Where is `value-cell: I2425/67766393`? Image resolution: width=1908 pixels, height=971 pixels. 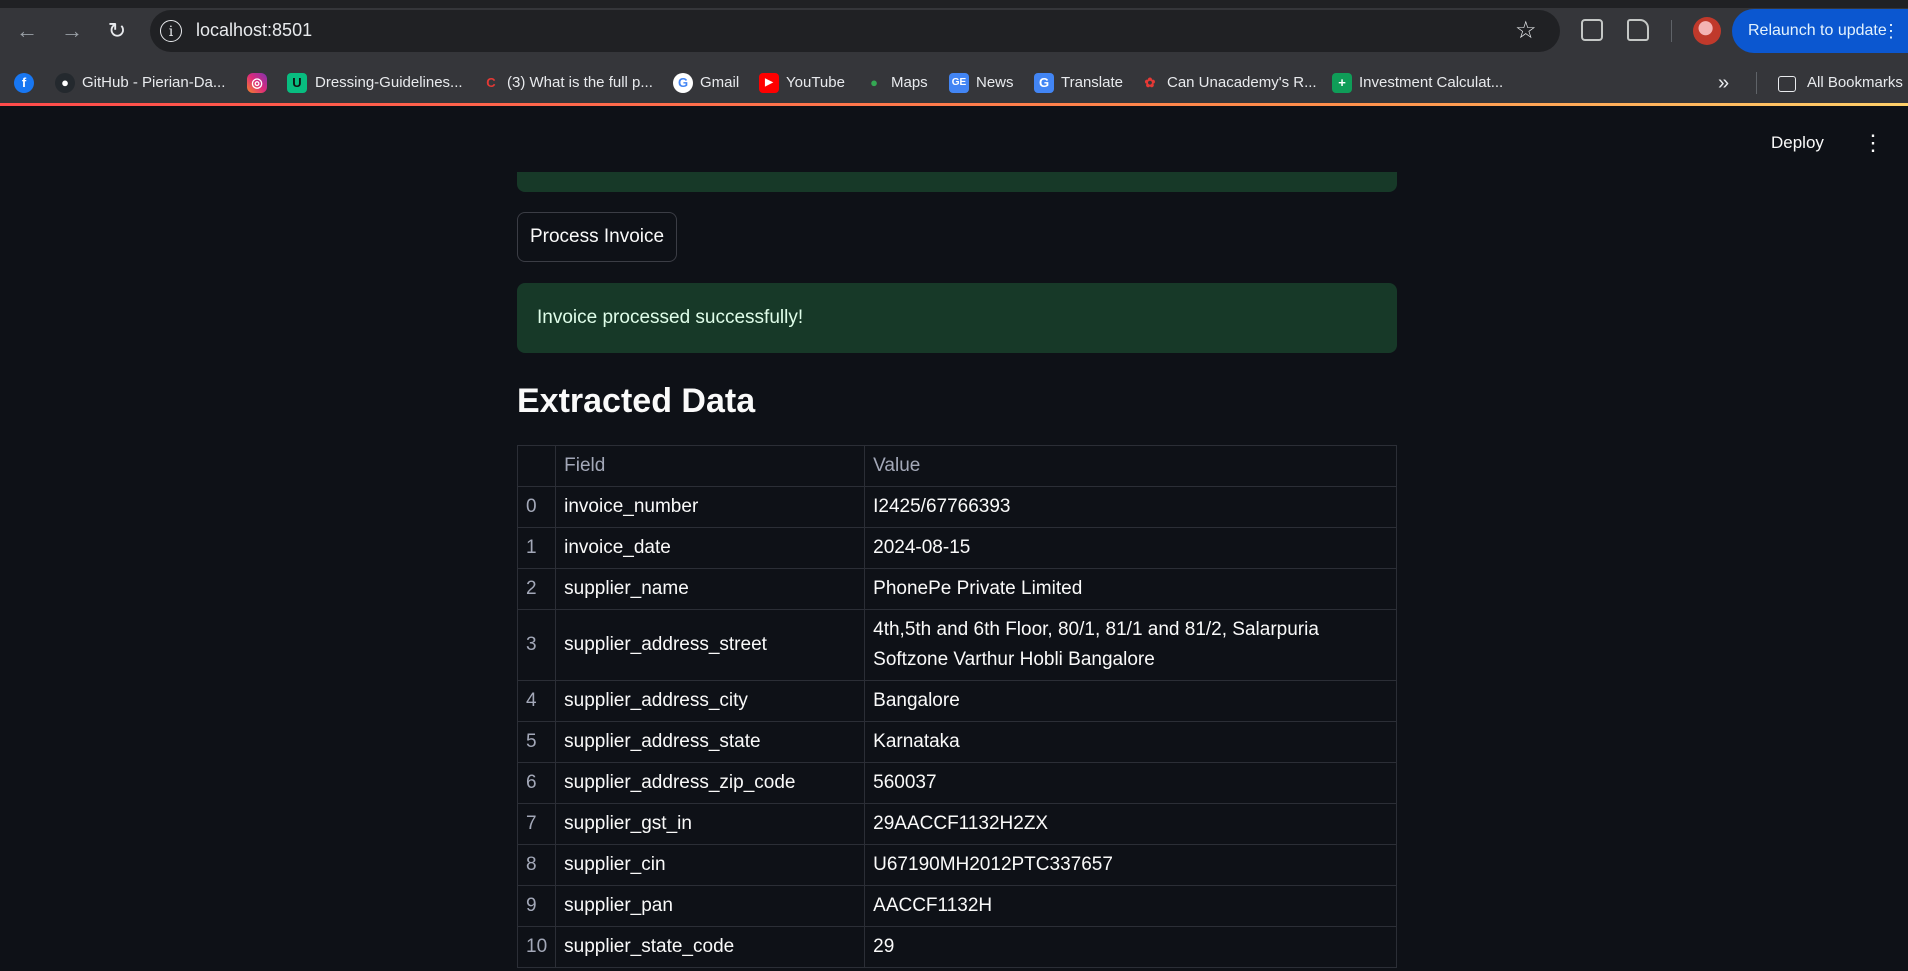
value-cell: I2425/67766393 is located at coordinates (1130, 507).